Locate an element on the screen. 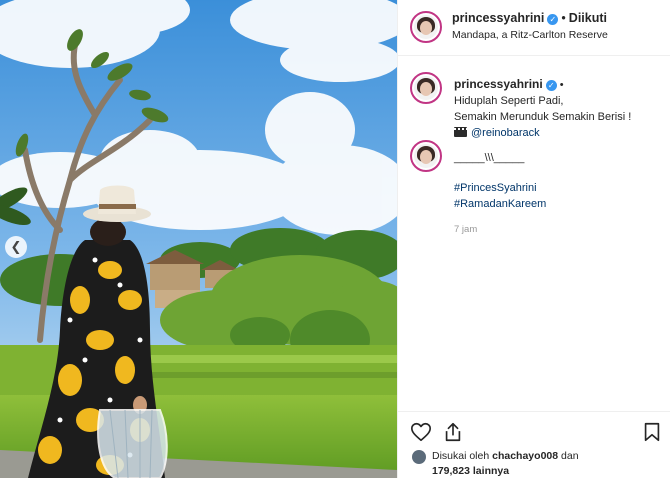 The image size is (670, 478). clapperboard-icon is located at coordinates (460, 132).